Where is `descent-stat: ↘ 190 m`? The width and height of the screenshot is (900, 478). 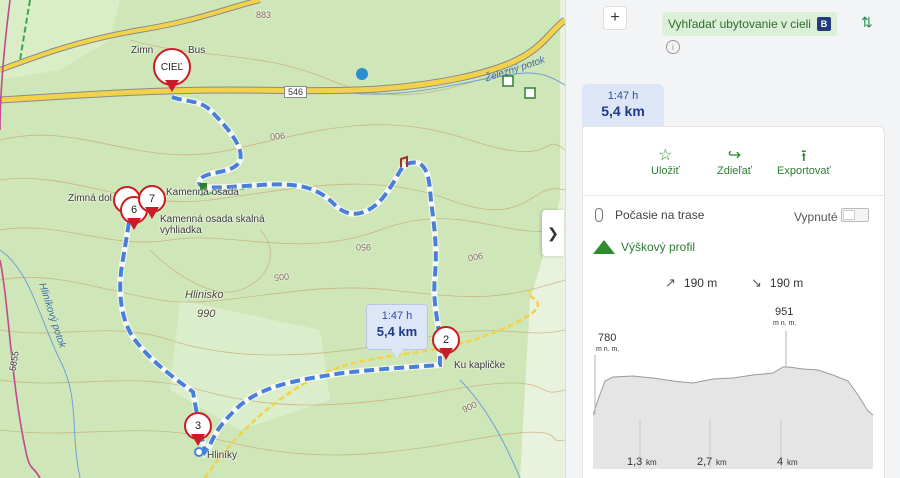 descent-stat: ↘ 190 m is located at coordinates (777, 283).